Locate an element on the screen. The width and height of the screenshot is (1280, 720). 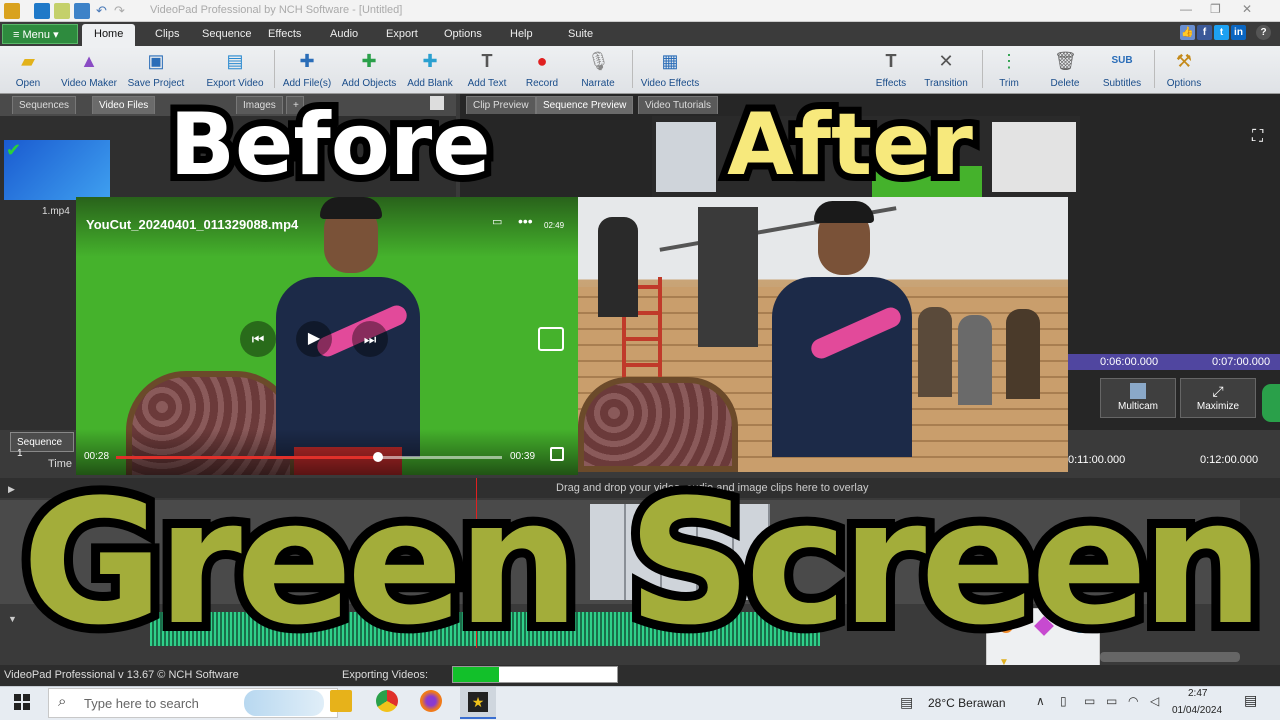
record-button: ● Record is located at coordinates (542, 70).